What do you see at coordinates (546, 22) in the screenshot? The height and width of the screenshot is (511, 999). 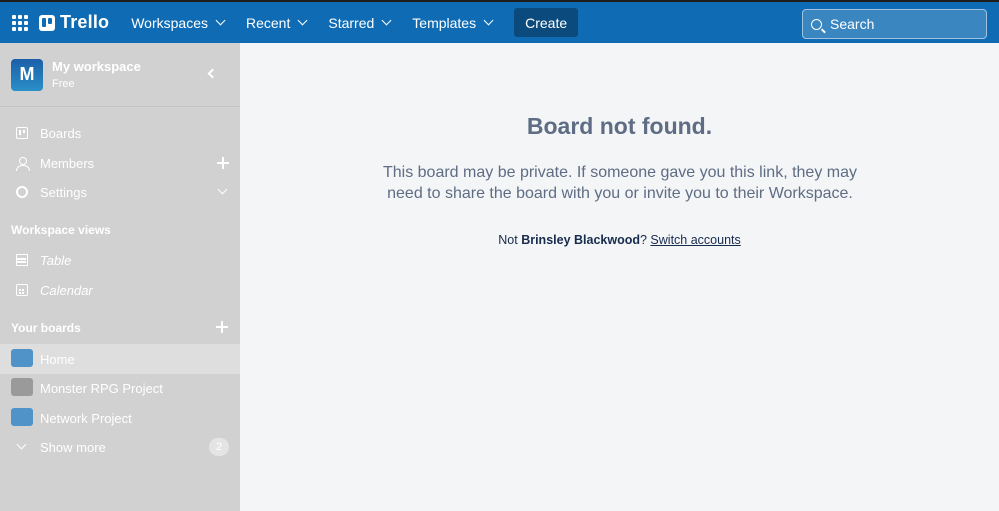 I see `create-button: Create` at bounding box center [546, 22].